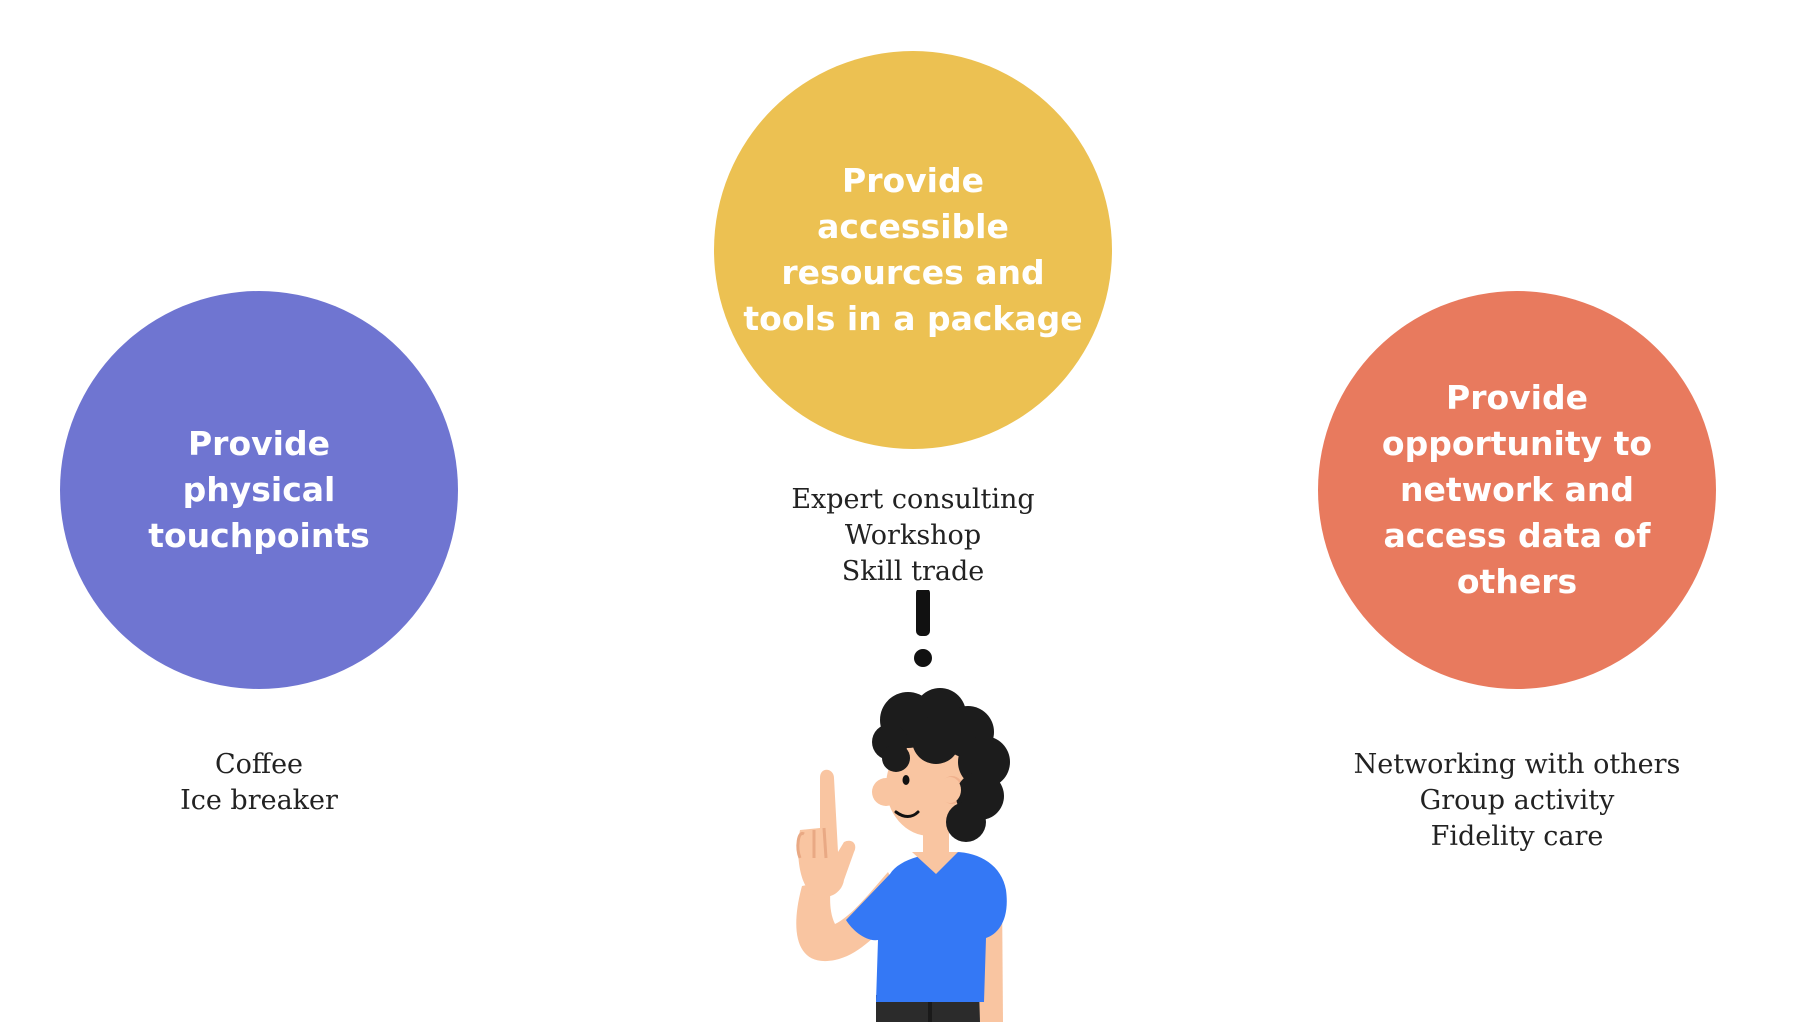 This screenshot has width=1816, height=1022. I want to click on circle-physical-touchpoints: Provide physical touchpoints, so click(259, 490).